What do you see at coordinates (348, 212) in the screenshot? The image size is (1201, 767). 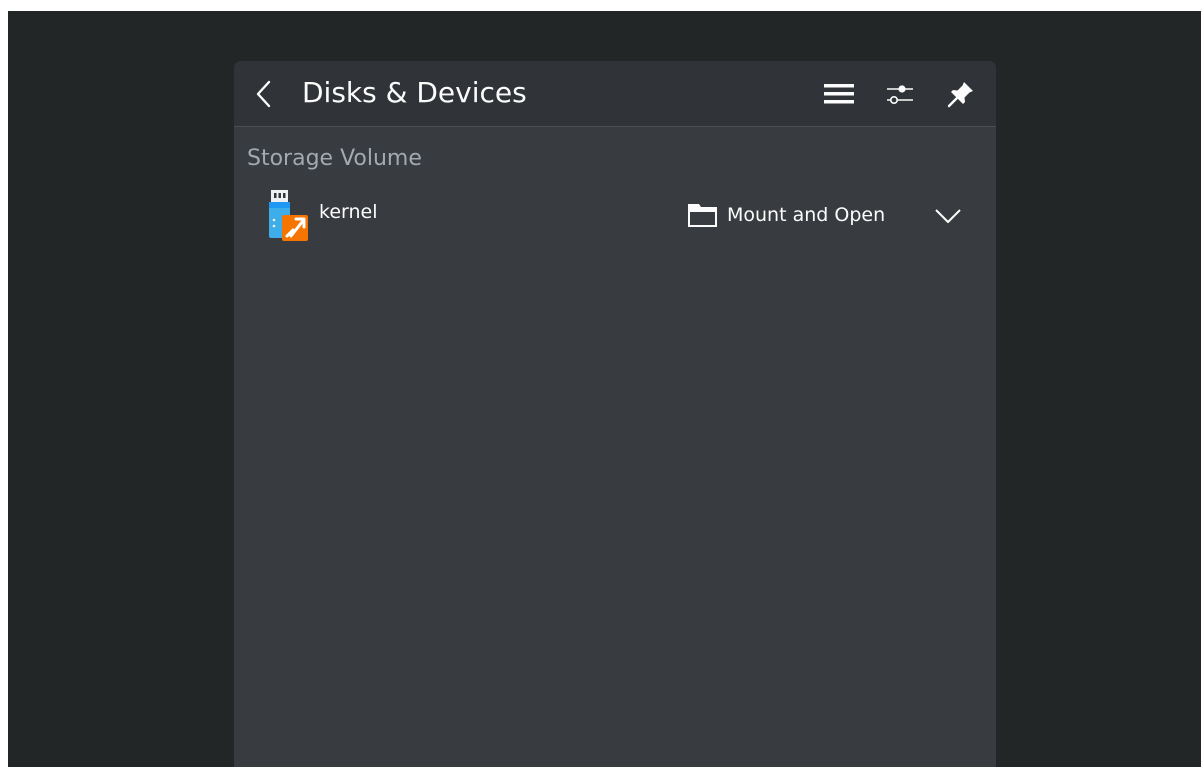 I see `device-name: kernel` at bounding box center [348, 212].